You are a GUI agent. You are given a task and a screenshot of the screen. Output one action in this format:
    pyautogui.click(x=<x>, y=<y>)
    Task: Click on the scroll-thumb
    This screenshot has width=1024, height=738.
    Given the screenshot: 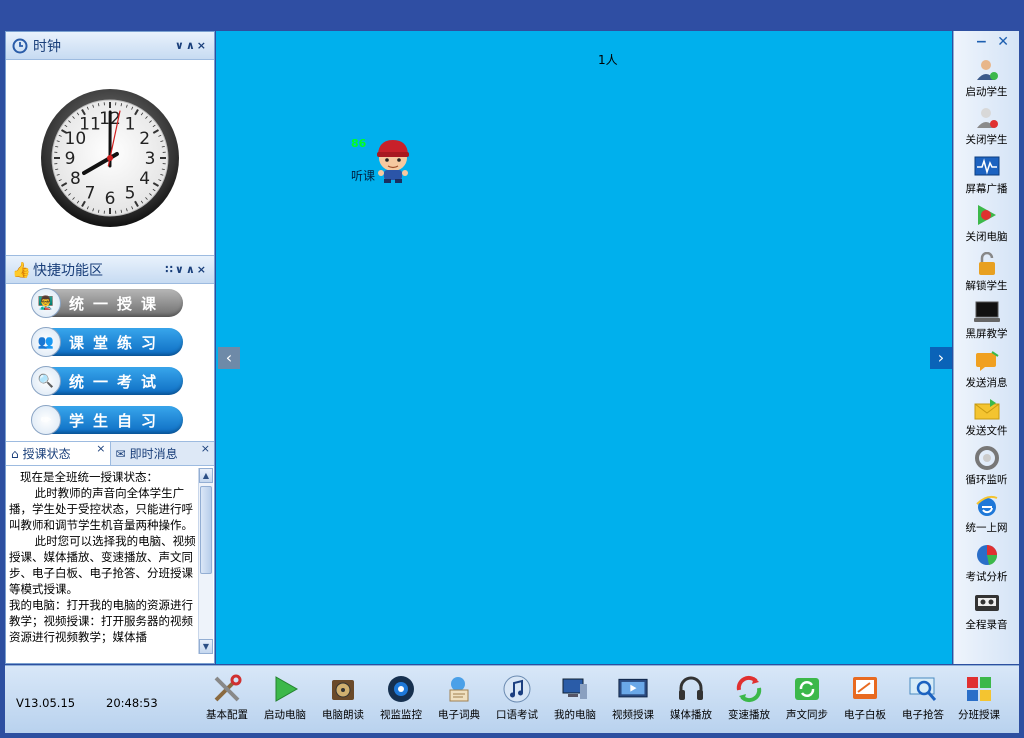 What is the action you would take?
    pyautogui.click(x=206, y=530)
    